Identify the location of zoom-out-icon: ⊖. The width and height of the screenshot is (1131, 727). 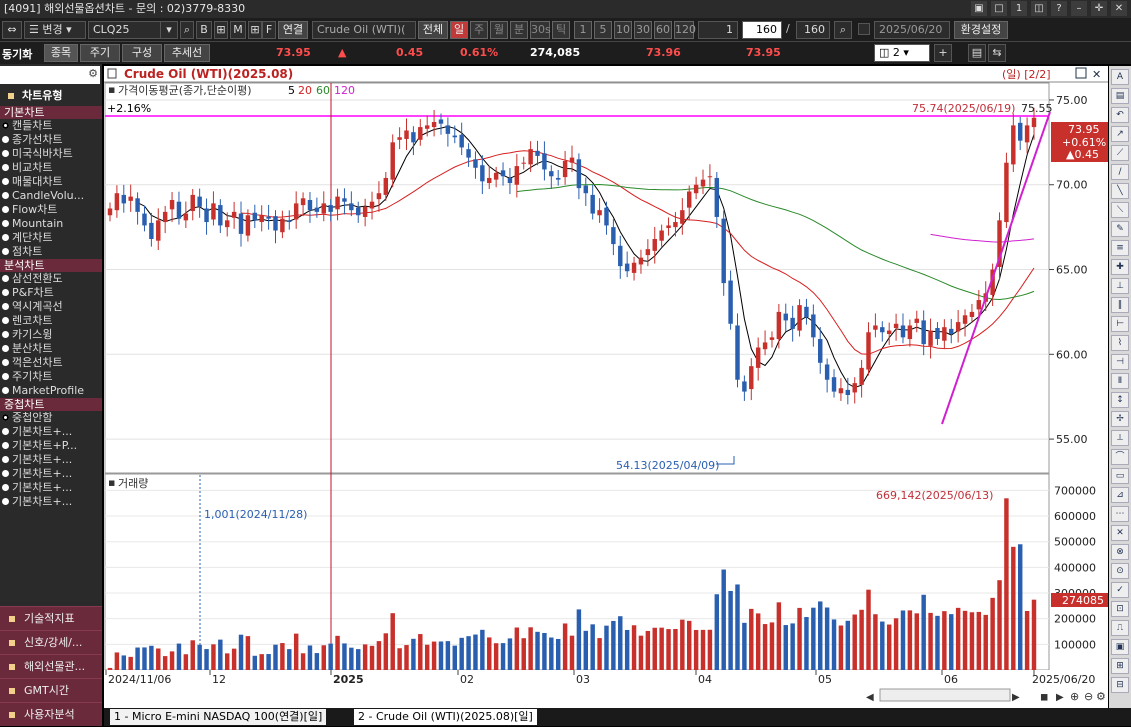
(1088, 696).